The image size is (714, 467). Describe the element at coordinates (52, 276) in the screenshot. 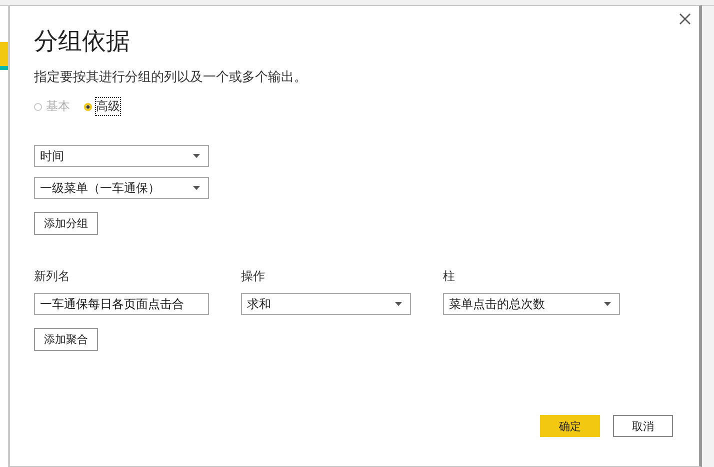

I see `column-label: 新列名` at that location.